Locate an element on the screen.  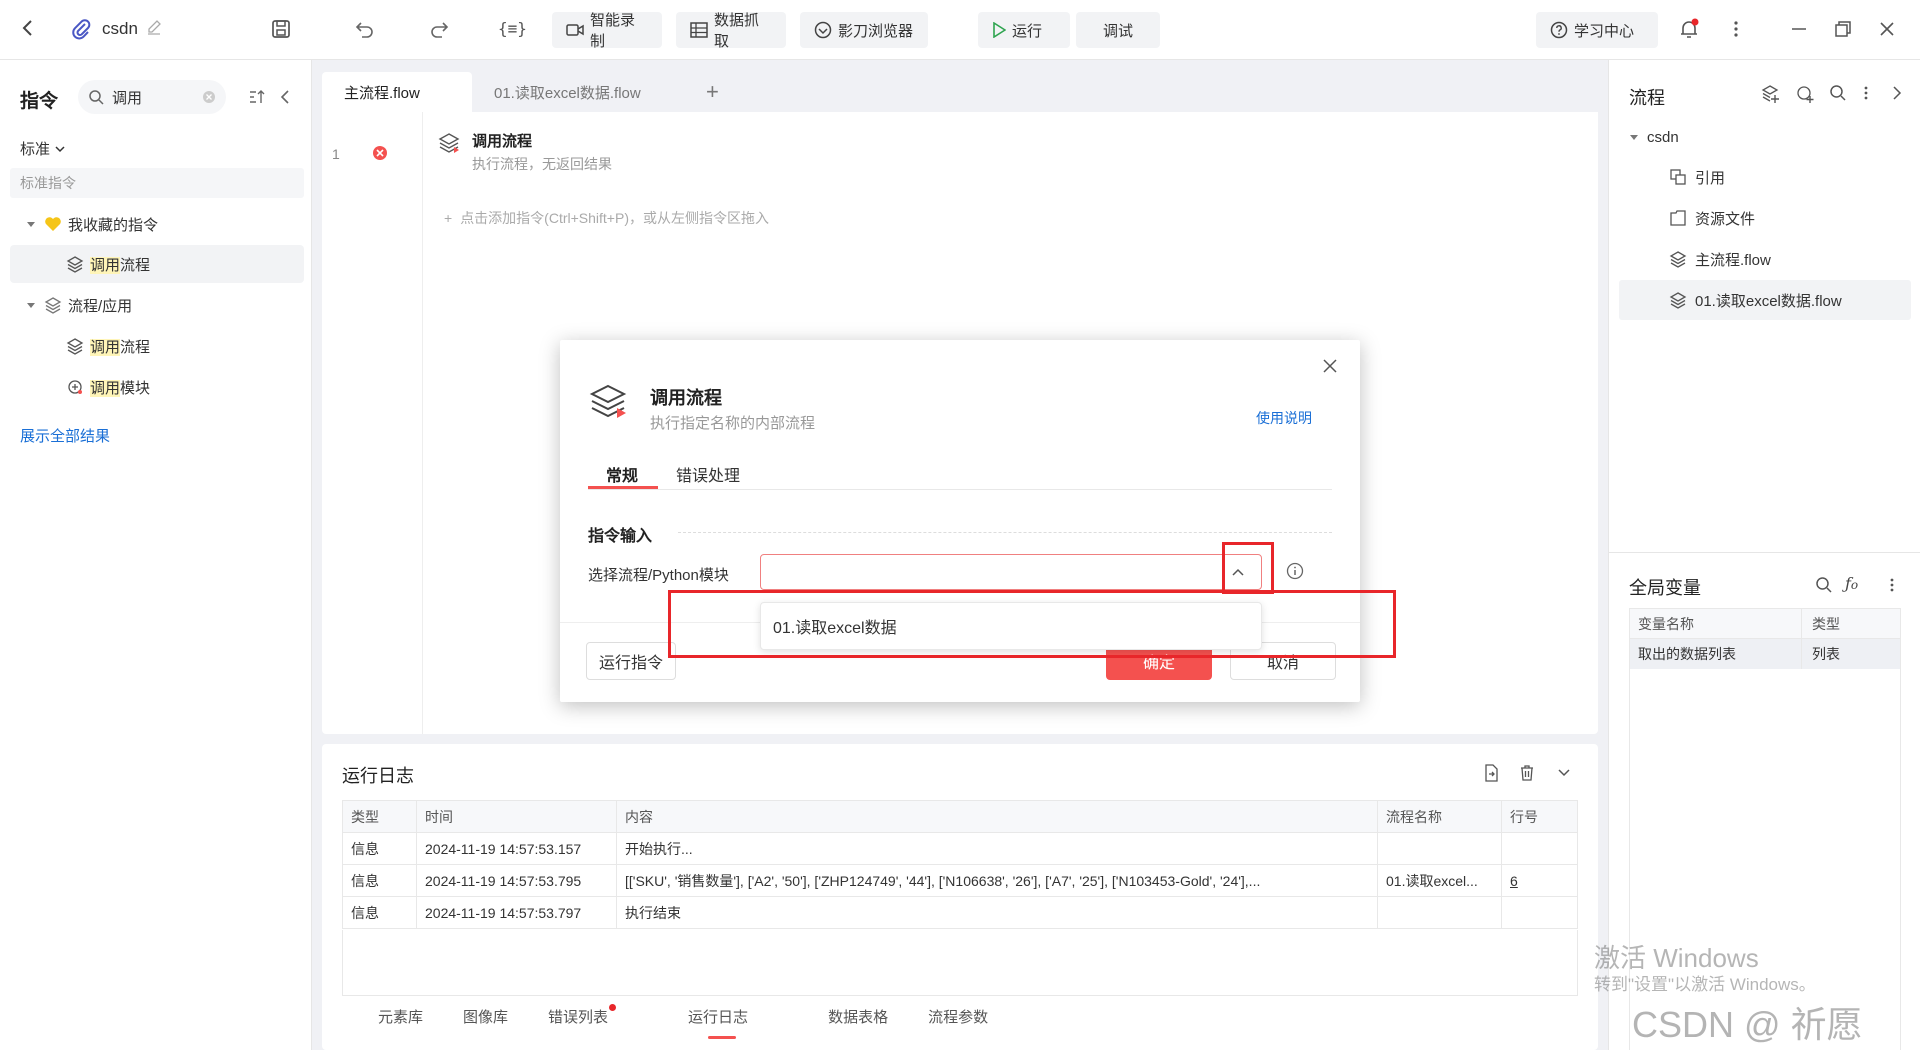
shadow-browser-button: 影刀浏览器 is located at coordinates (864, 30).